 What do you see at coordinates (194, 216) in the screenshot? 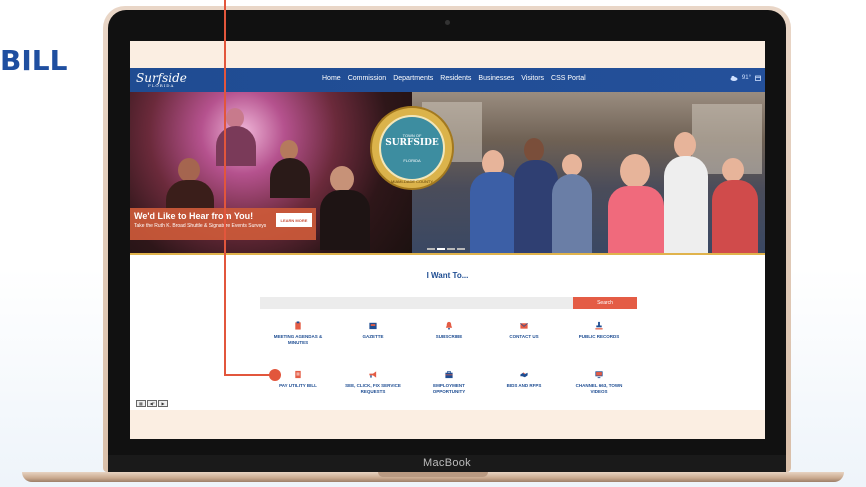
I see `promo-title: We'd Like to Hear from You!` at bounding box center [194, 216].